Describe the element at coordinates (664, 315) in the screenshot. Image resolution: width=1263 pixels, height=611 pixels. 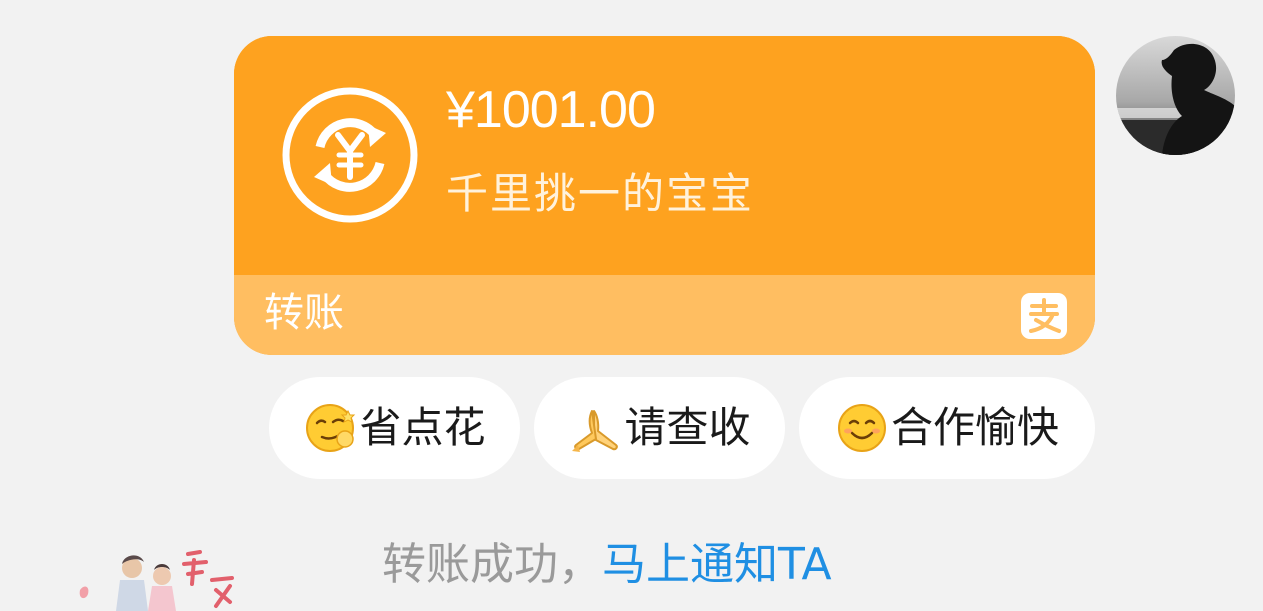
I see `transfer-card-footer: 转账` at that location.